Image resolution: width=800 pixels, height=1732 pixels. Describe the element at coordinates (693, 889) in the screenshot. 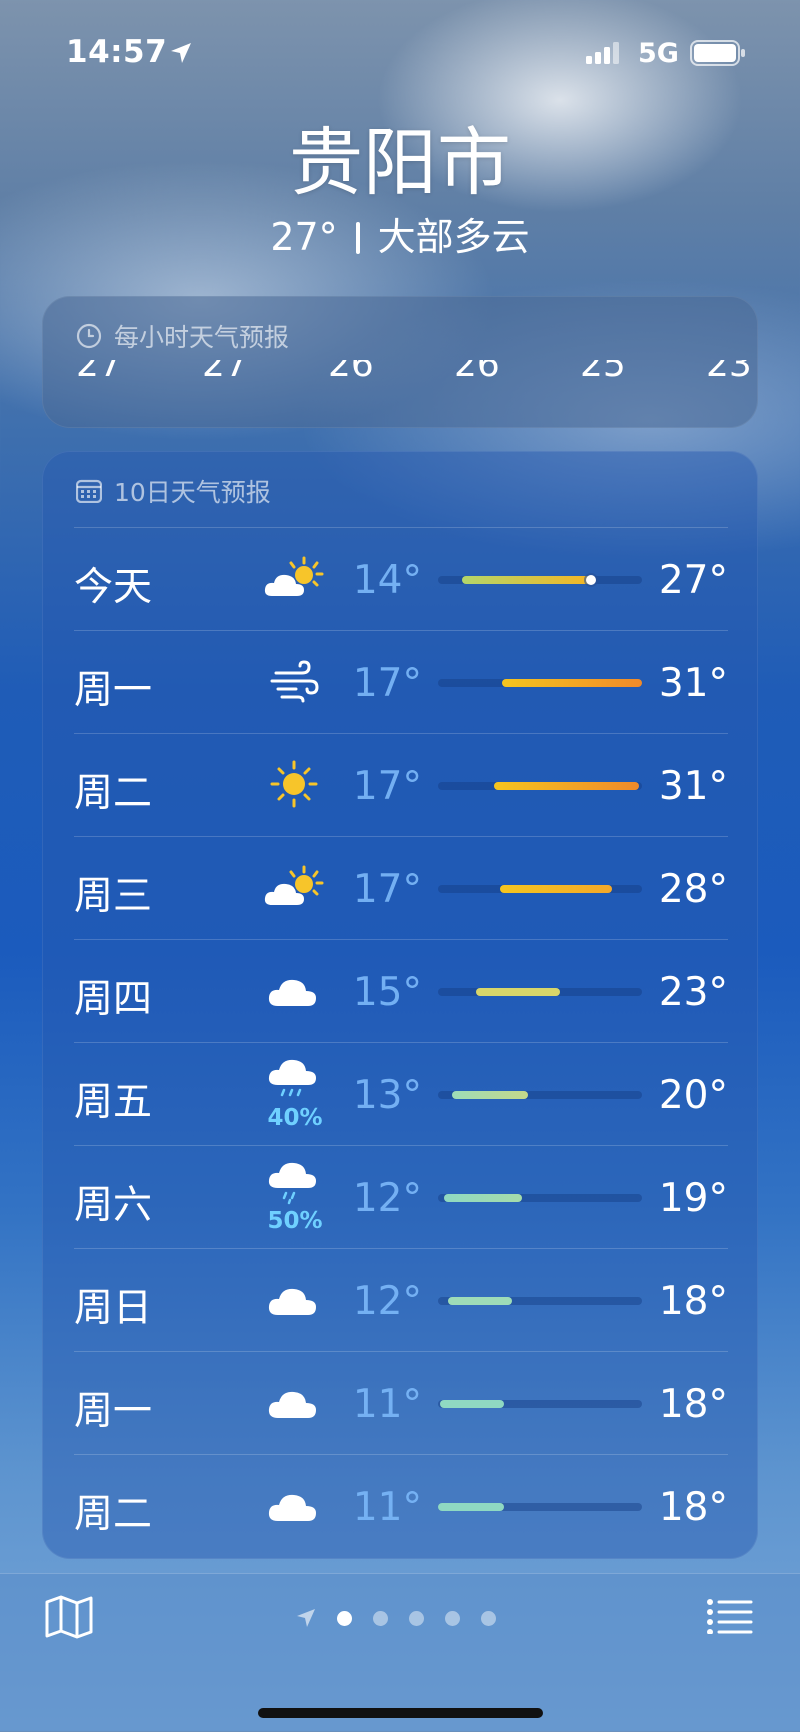

I see `high-temp: 28°` at that location.